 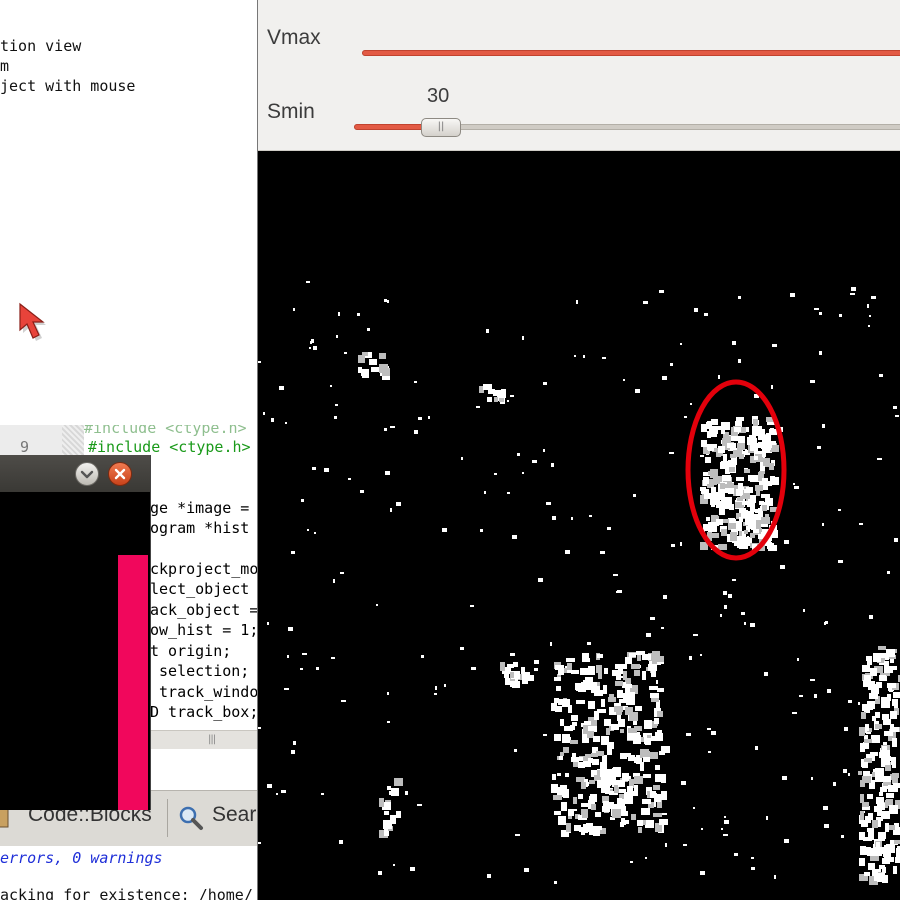 I want to click on mouse-pointer-icon, so click(x=32, y=321).